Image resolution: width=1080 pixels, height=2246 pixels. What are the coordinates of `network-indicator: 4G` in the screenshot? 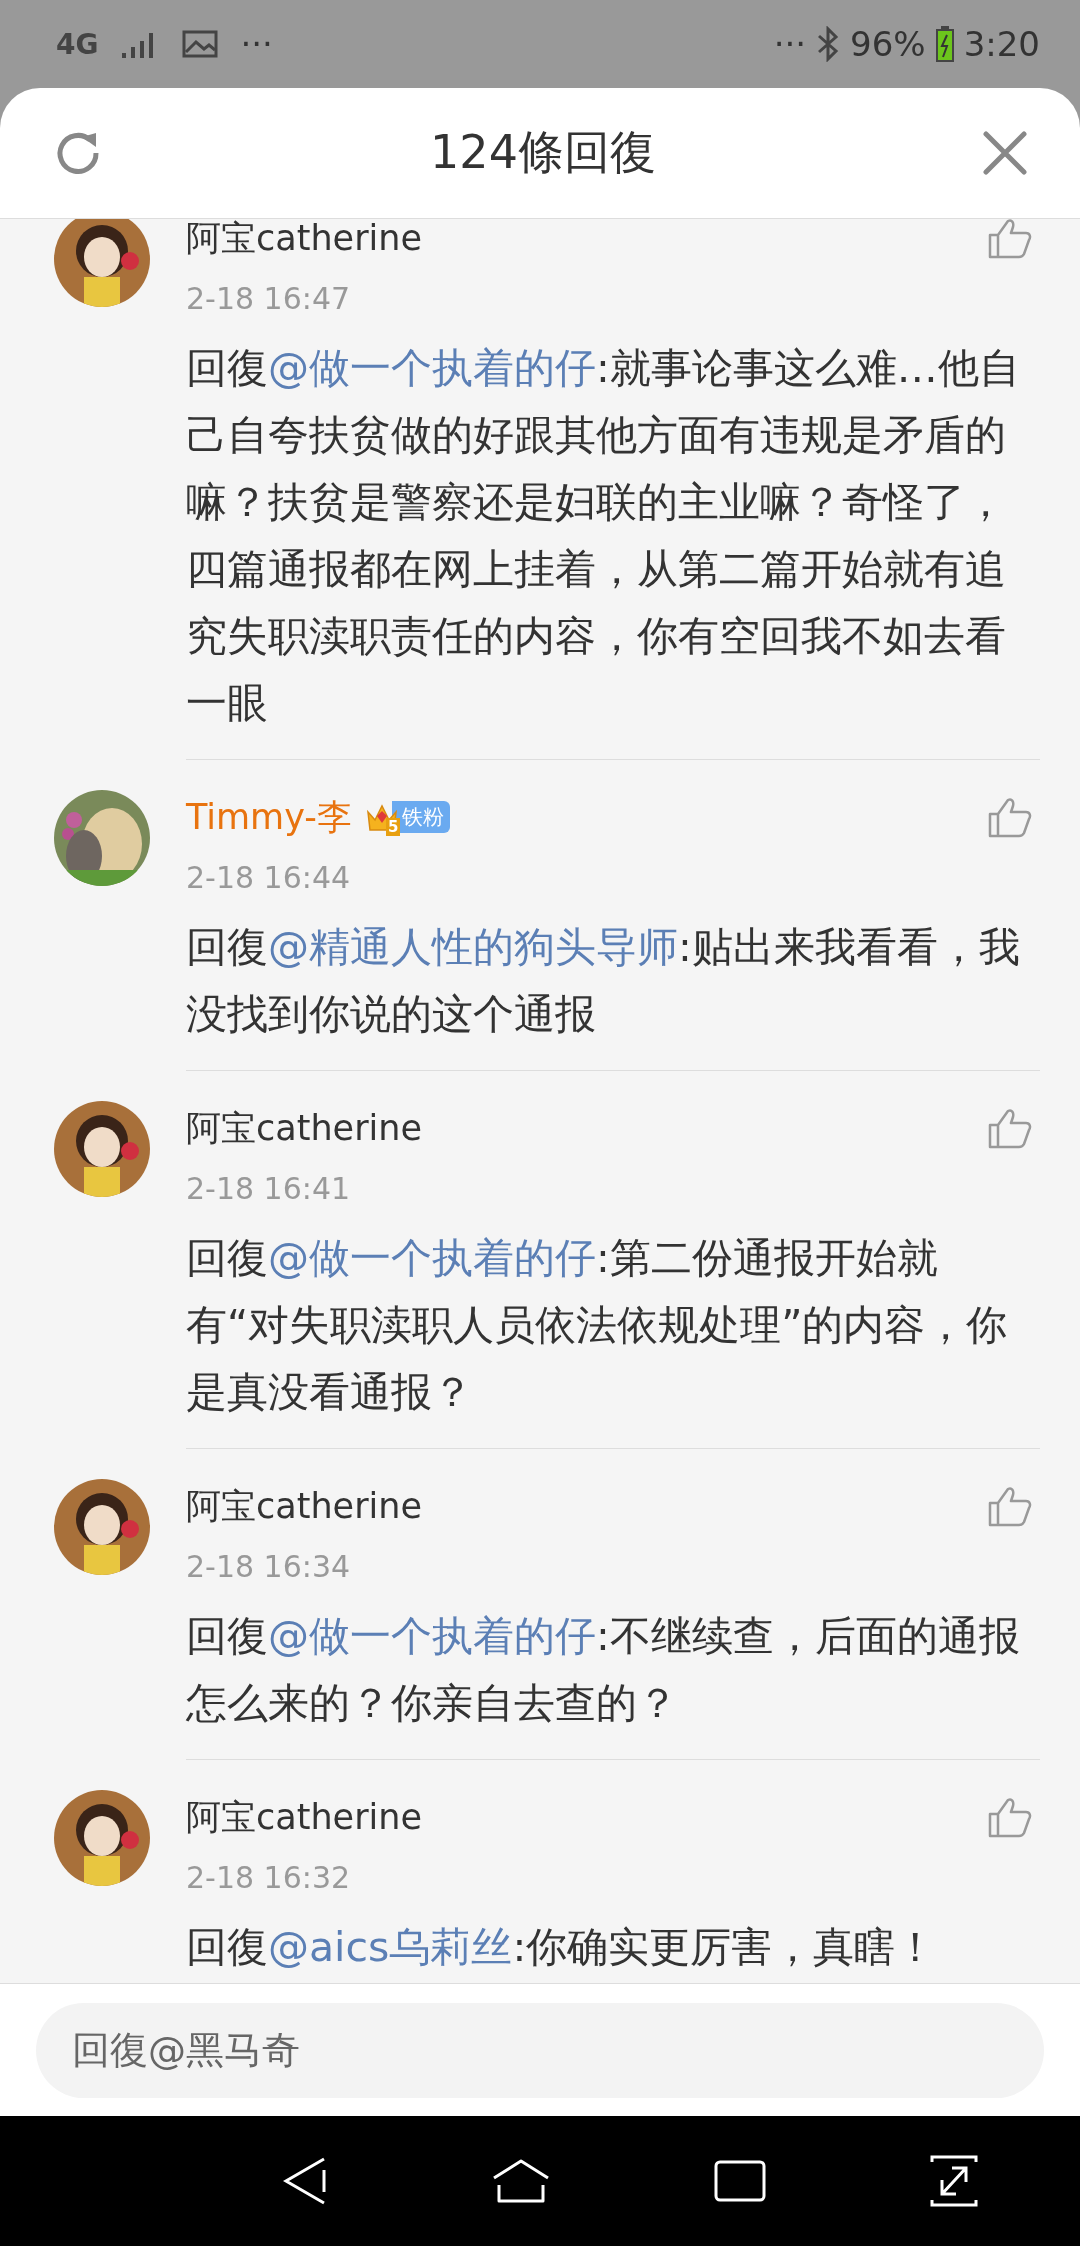 It's located at (77, 44).